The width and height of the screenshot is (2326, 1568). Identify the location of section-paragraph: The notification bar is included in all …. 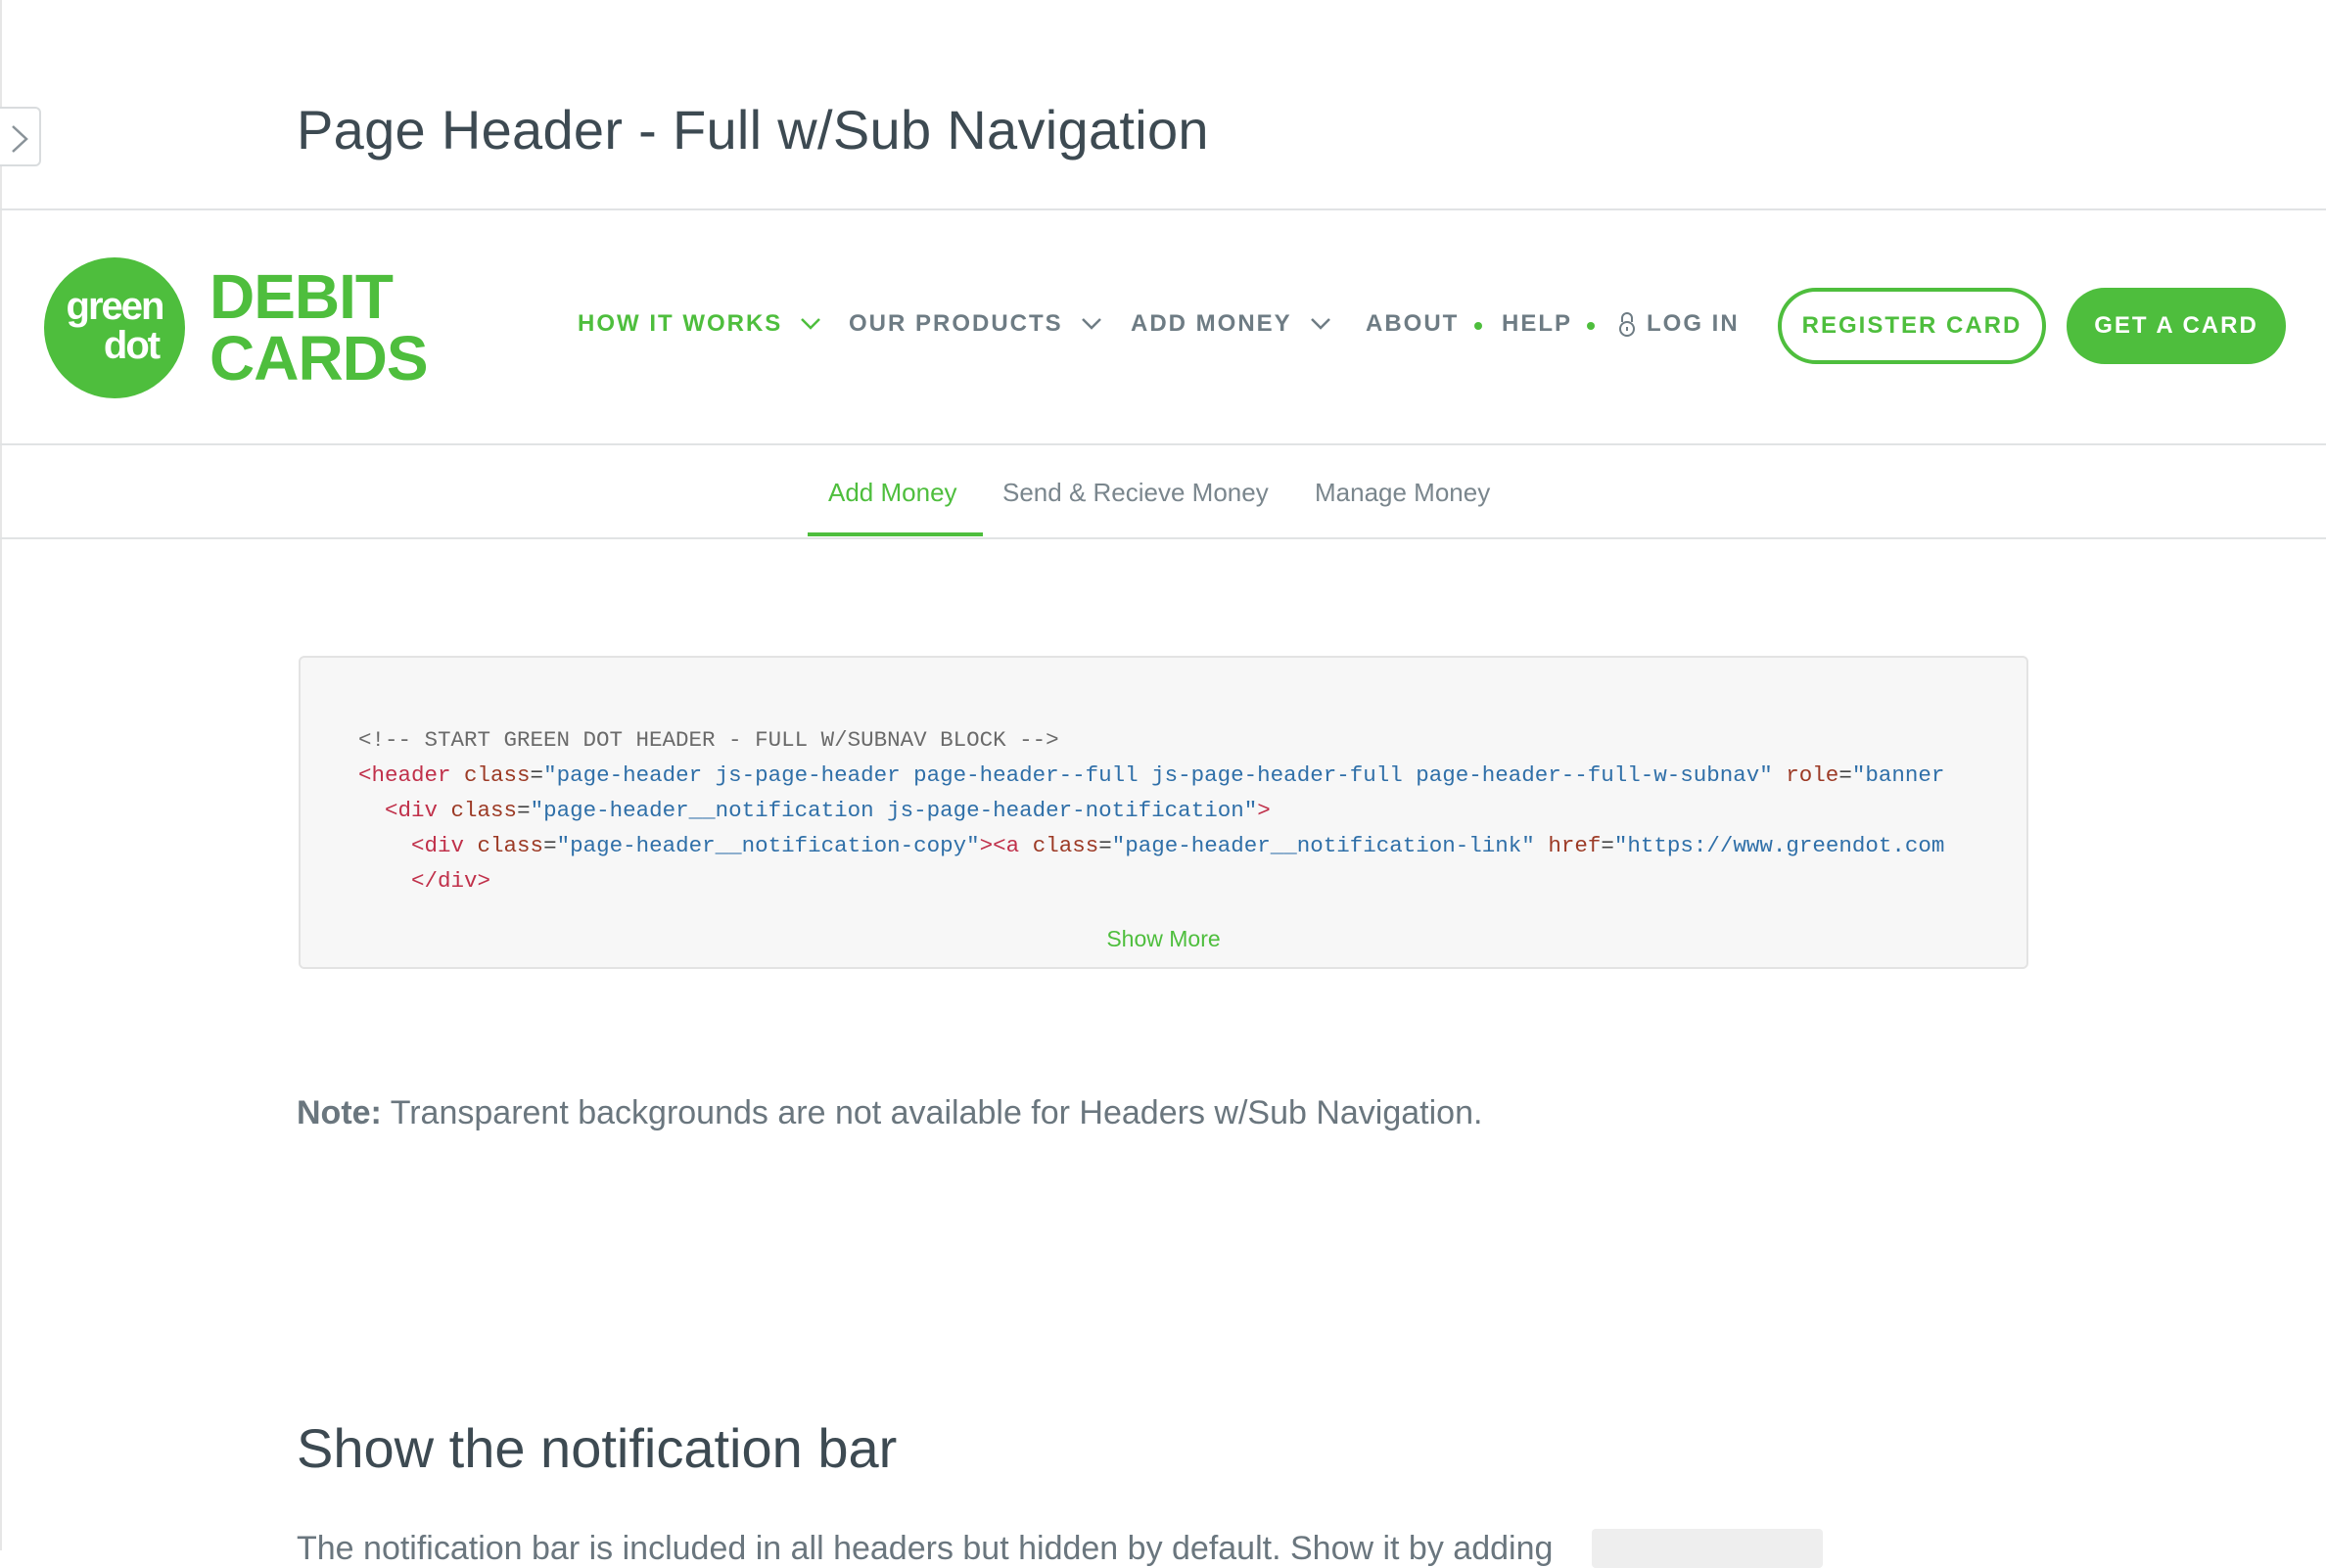
(925, 1548).